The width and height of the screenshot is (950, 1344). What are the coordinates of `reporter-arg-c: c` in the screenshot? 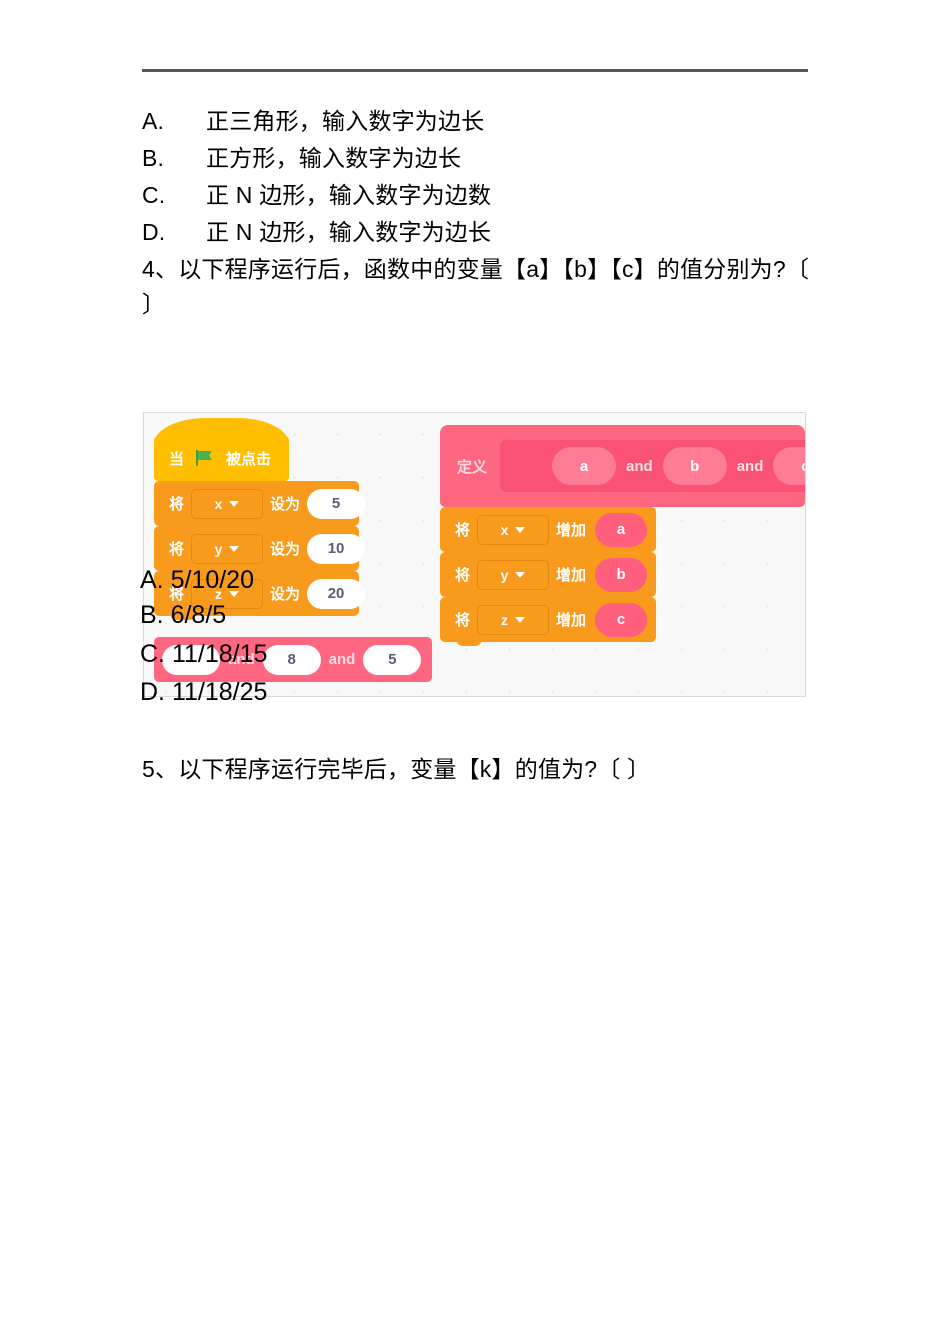 It's located at (621, 619).